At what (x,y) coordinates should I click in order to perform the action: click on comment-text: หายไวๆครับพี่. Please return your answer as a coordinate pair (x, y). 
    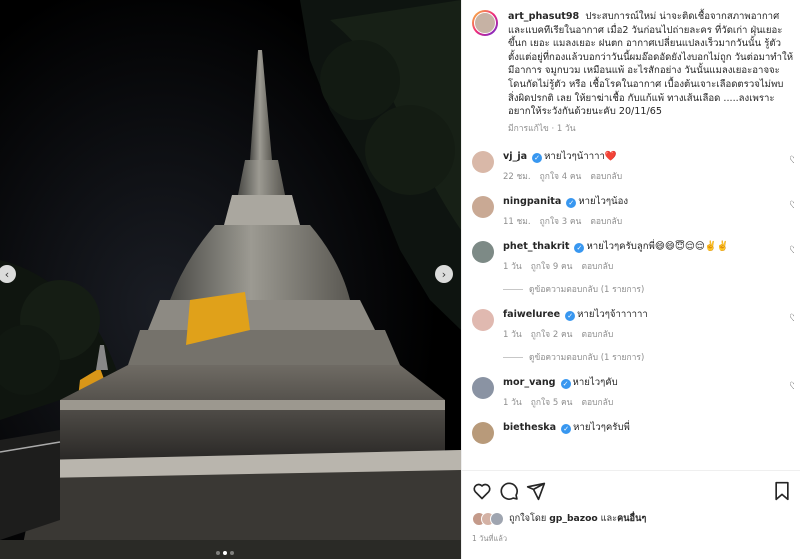
    Looking at the image, I should click on (601, 427).